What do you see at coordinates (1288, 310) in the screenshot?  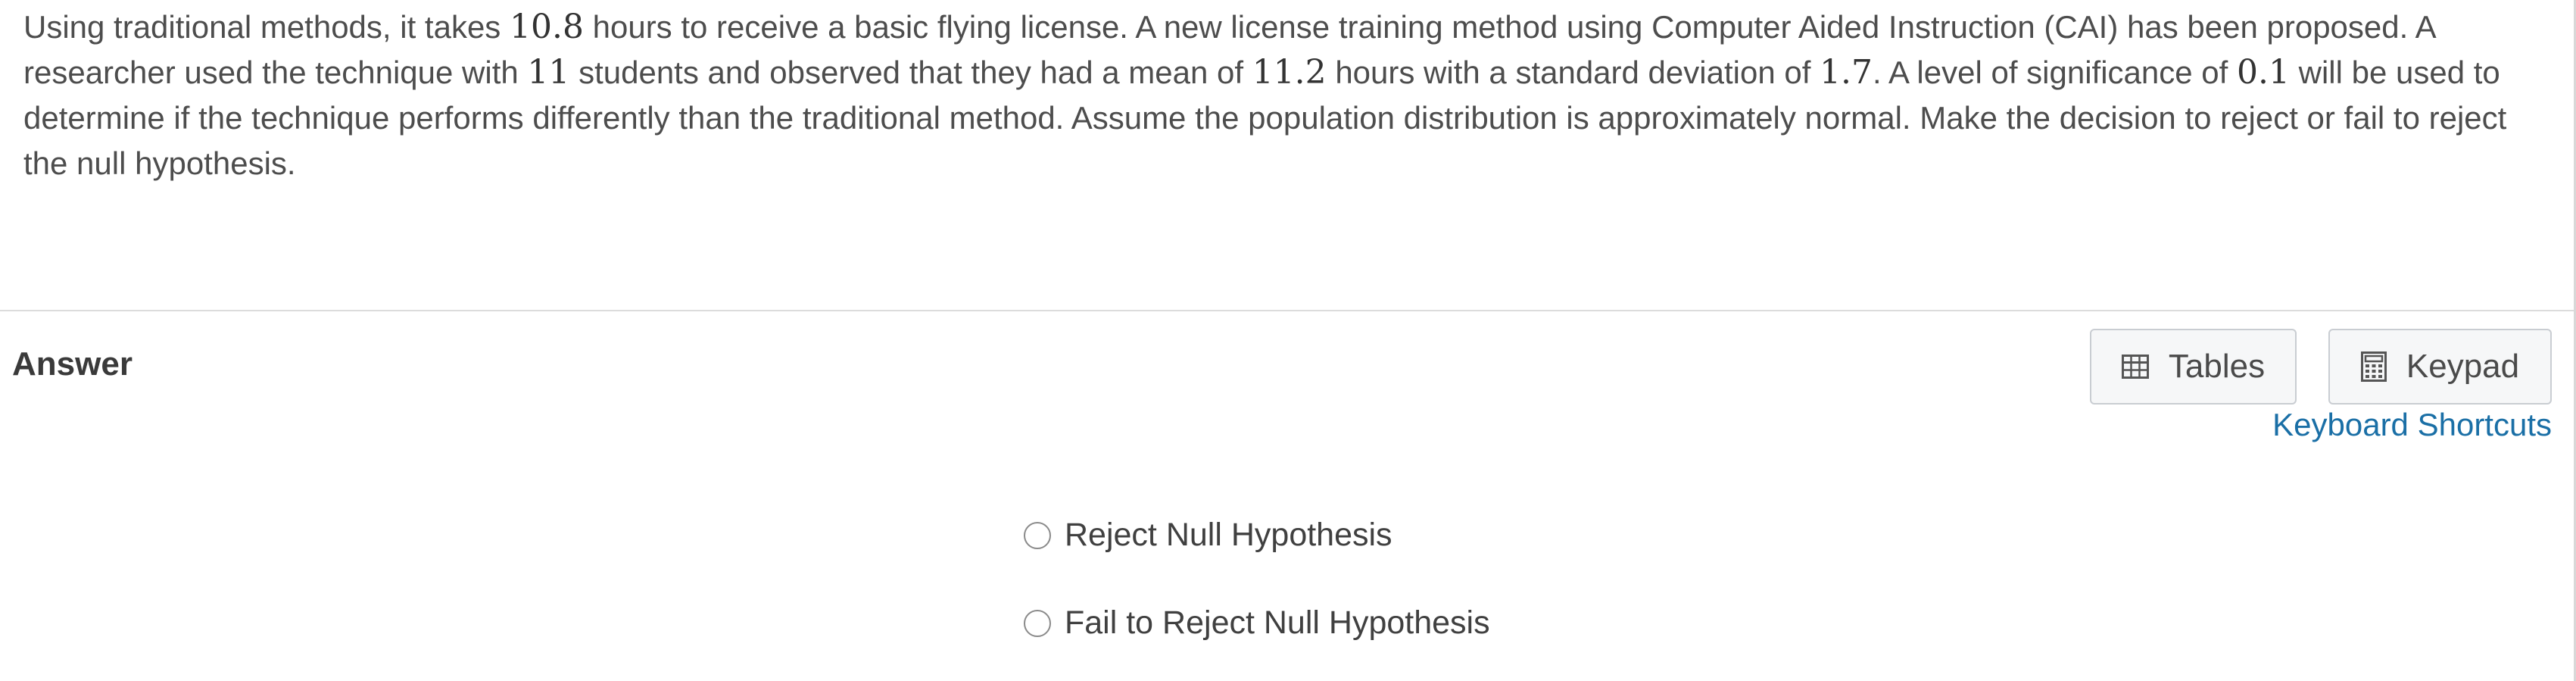 I see `section-divider` at bounding box center [1288, 310].